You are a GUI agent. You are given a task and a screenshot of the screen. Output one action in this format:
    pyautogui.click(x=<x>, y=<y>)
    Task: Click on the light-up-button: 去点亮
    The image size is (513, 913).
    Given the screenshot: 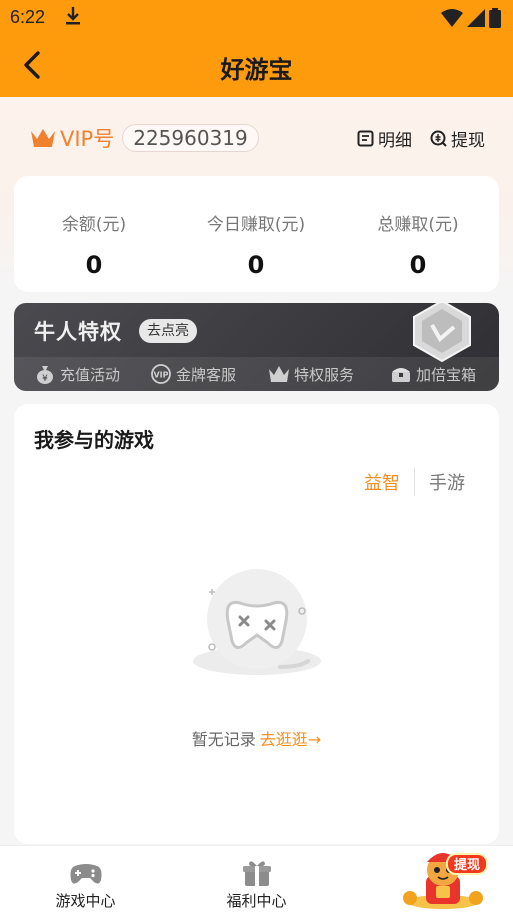 What is the action you would take?
    pyautogui.click(x=168, y=331)
    